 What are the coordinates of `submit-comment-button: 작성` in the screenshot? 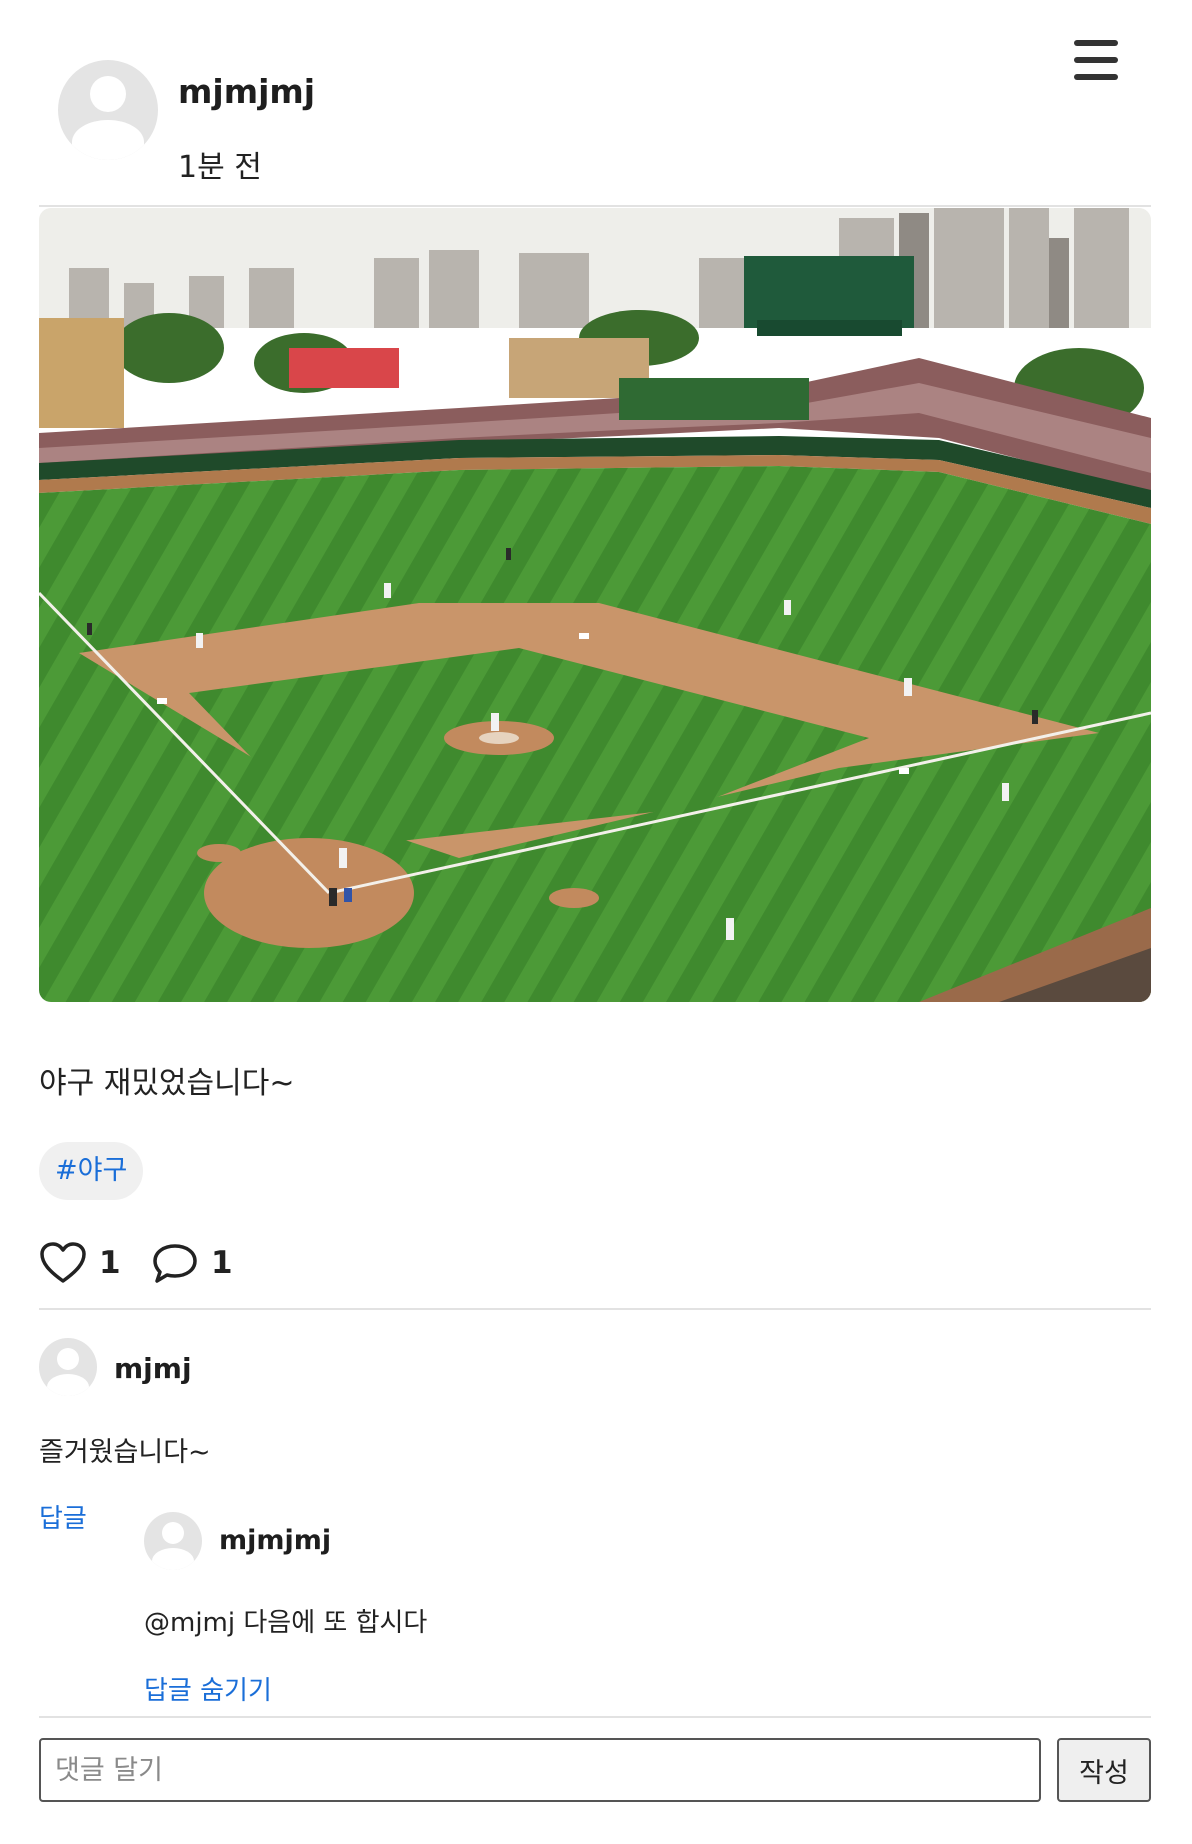 It's located at (1104, 1770).